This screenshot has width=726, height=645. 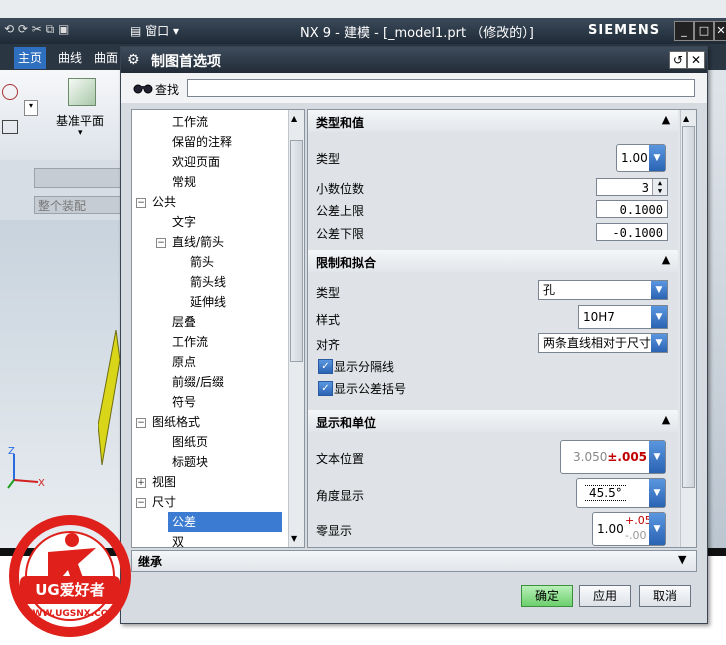 I want to click on tab-surface: 曲面, so click(x=106, y=58).